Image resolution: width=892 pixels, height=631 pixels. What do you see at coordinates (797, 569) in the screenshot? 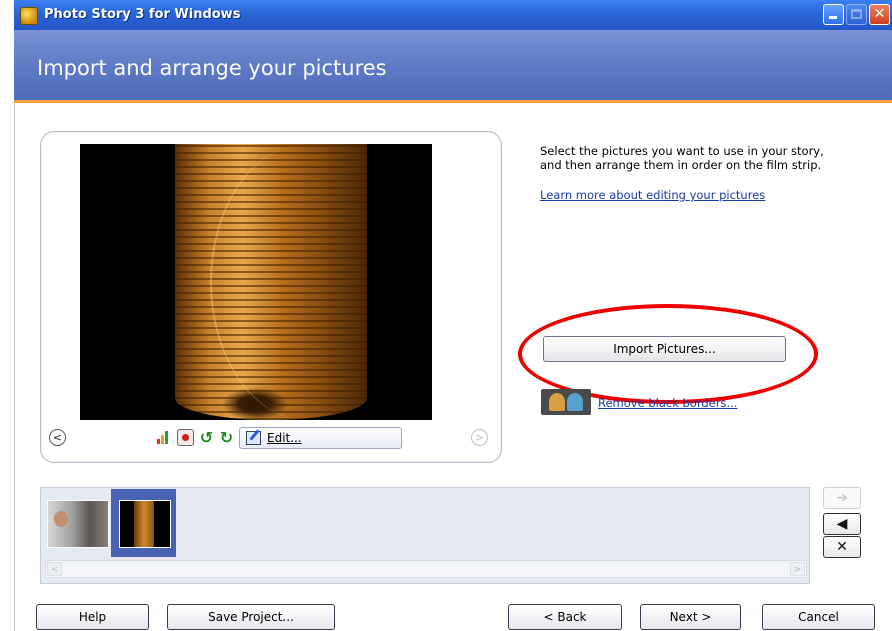
I see `scroll-right-button: >` at bounding box center [797, 569].